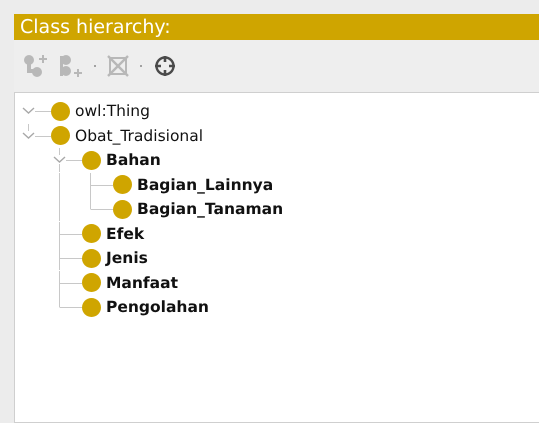 The width and height of the screenshot is (539, 423). What do you see at coordinates (139, 135) in the screenshot?
I see `class-label: Obat_Tradisional` at bounding box center [139, 135].